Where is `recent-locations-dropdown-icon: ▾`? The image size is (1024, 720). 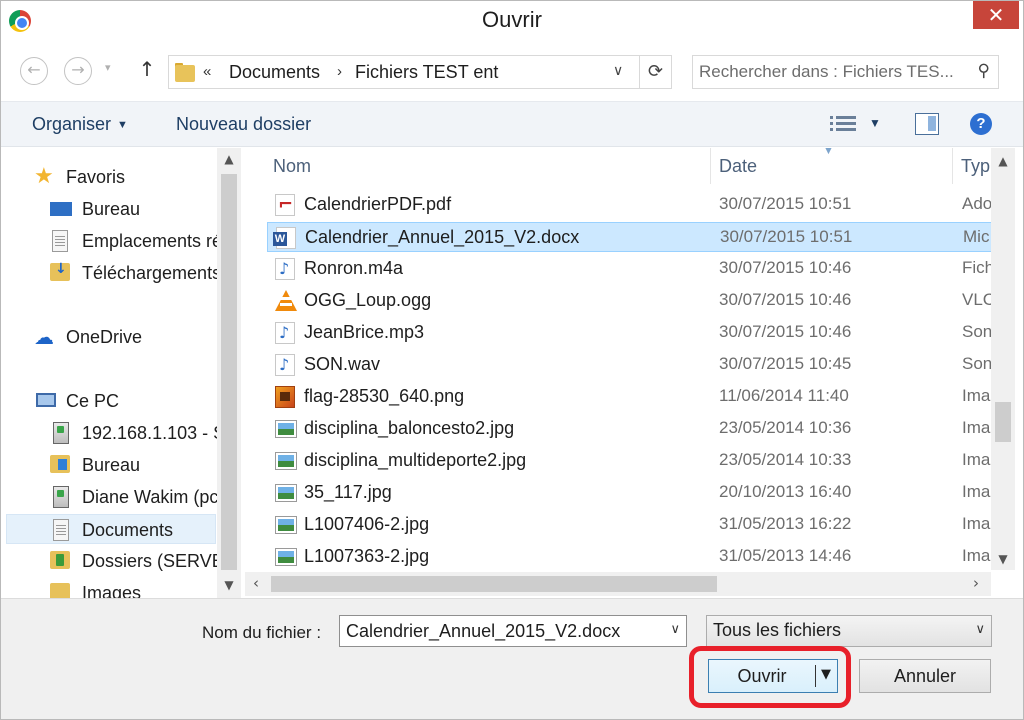 recent-locations-dropdown-icon: ▾ is located at coordinates (108, 67).